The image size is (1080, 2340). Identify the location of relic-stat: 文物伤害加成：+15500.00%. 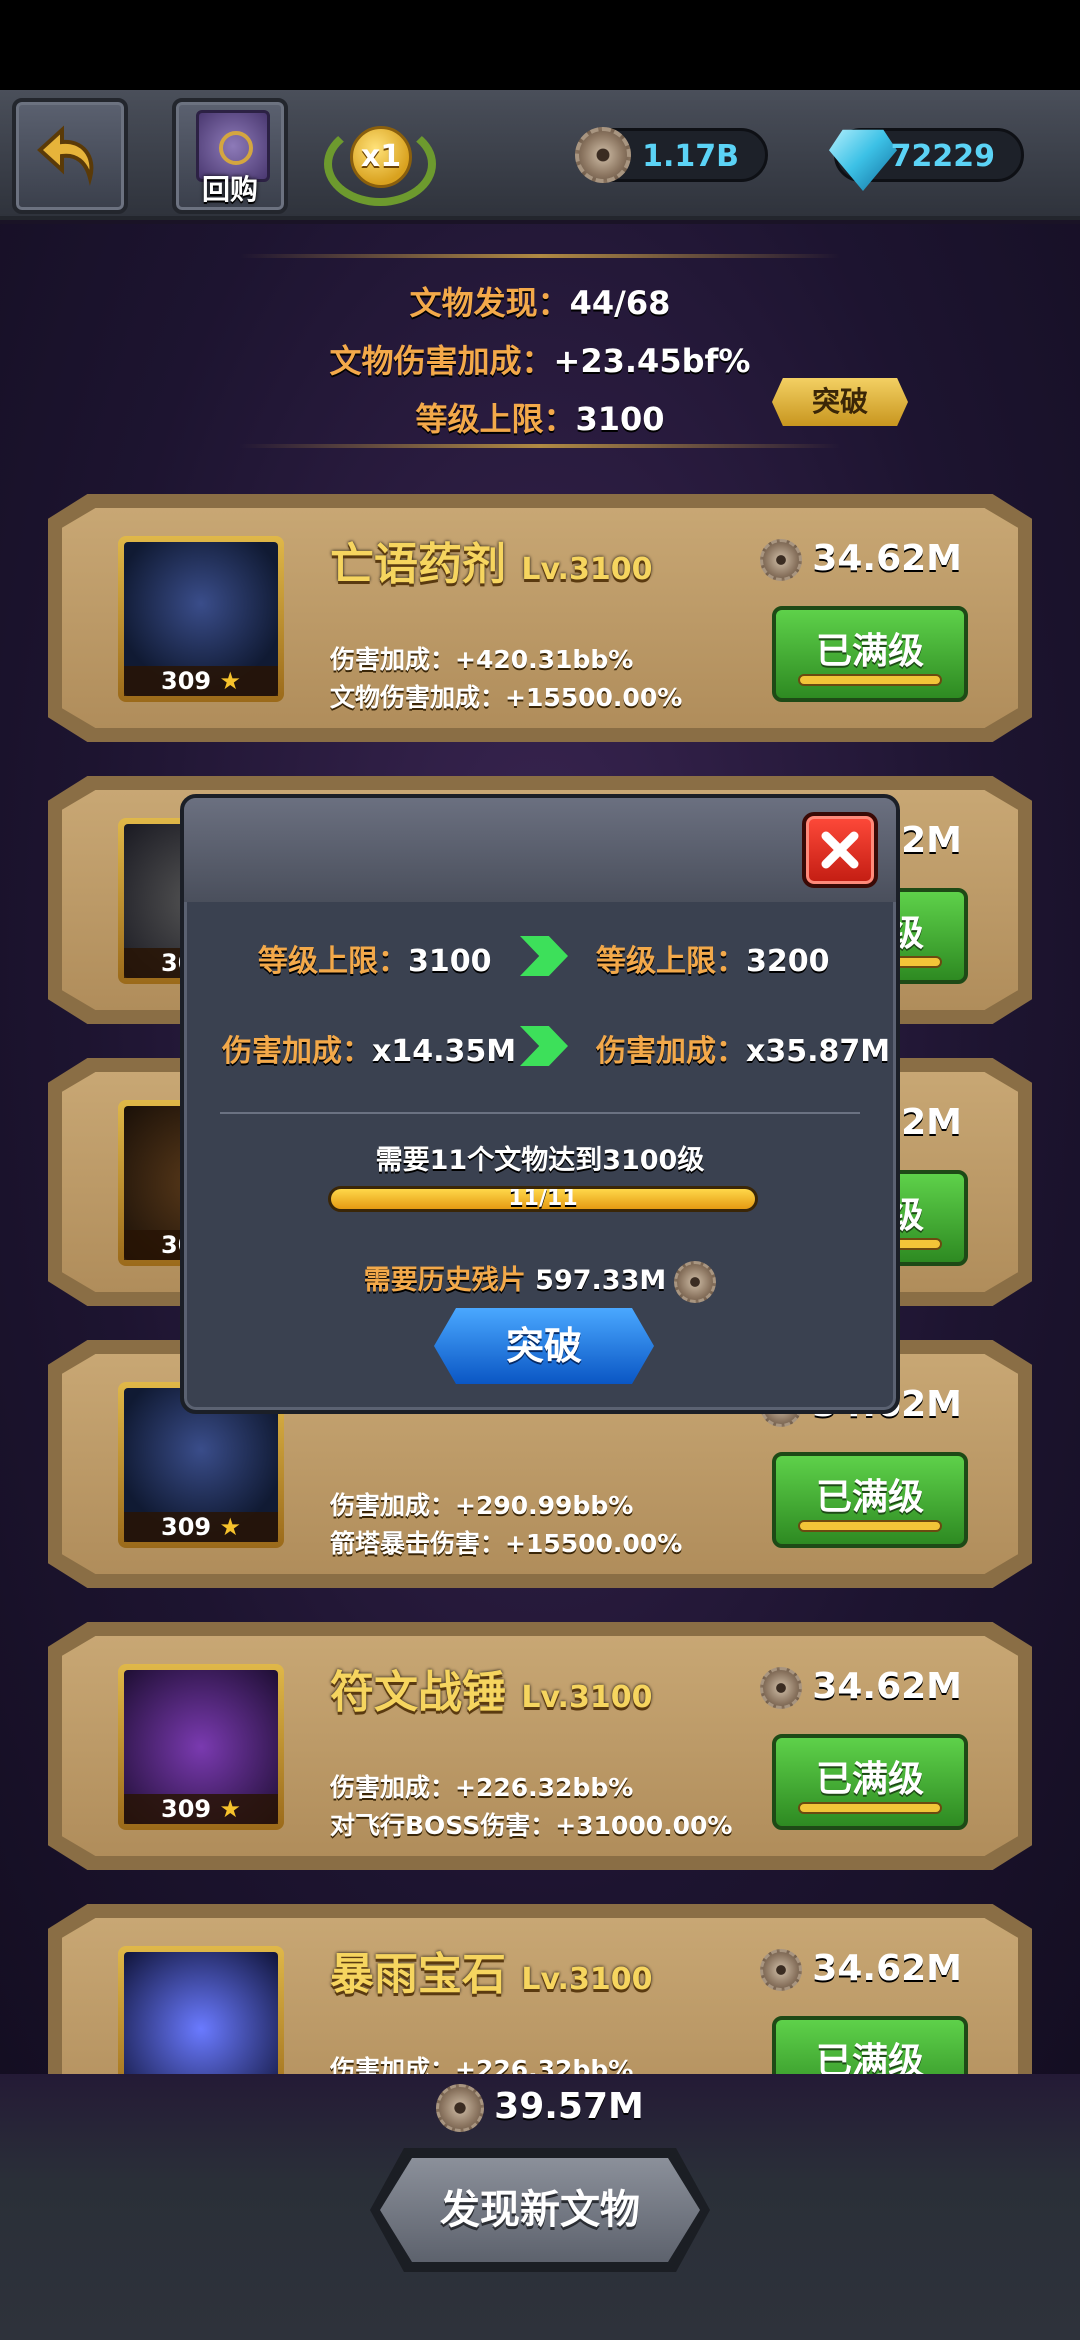
(506, 697).